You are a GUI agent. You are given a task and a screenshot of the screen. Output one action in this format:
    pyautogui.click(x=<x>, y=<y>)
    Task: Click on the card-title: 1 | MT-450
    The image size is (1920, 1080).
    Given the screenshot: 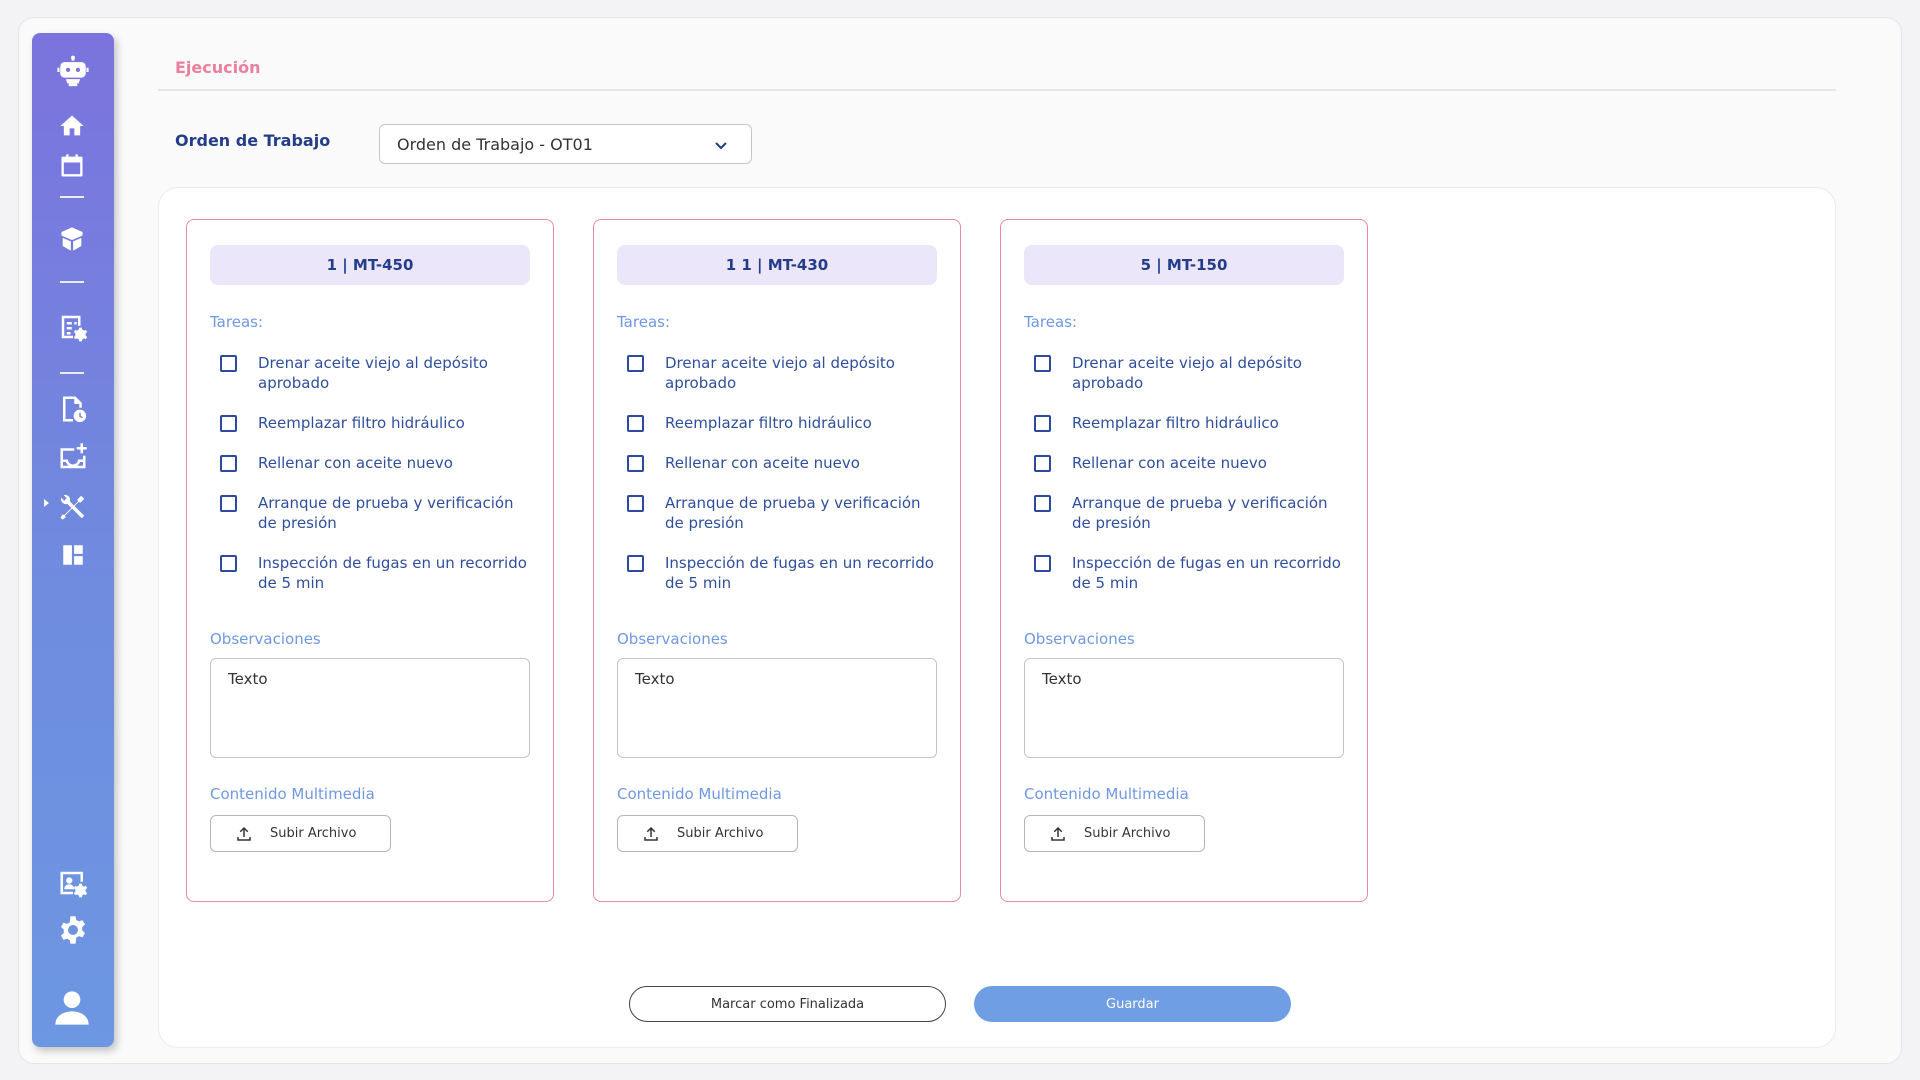 What is the action you would take?
    pyautogui.click(x=370, y=265)
    